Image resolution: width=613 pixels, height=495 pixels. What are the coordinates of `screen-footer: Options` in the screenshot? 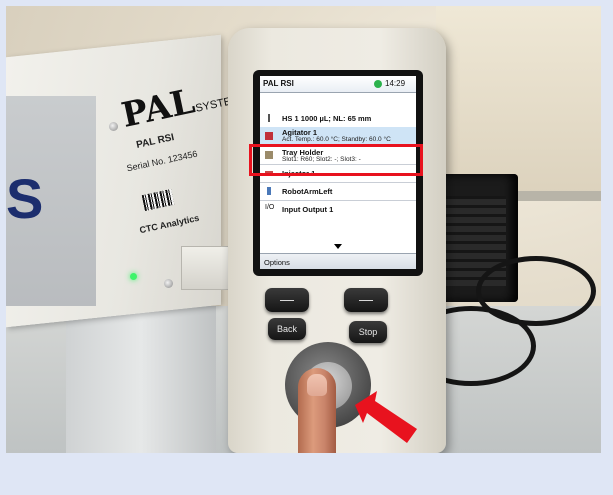 It's located at (338, 261).